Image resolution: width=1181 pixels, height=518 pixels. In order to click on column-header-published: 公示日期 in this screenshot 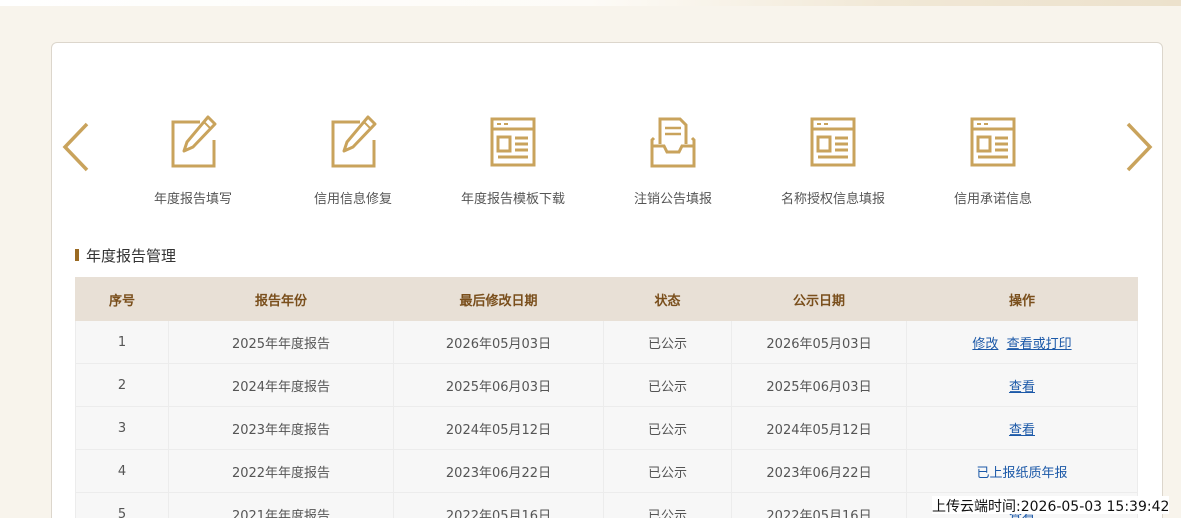, I will do `click(819, 299)`.